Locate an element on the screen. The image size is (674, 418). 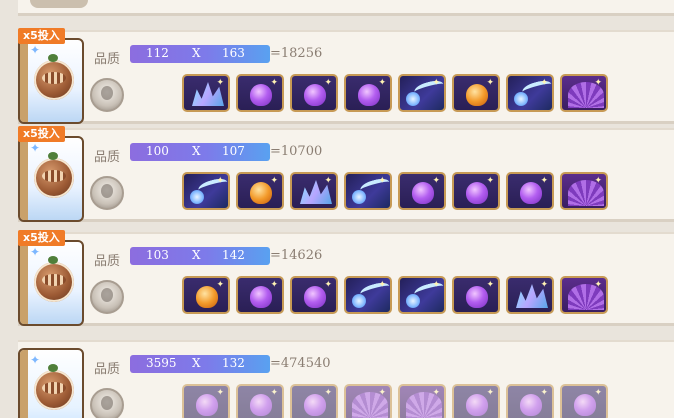
quality-formula-bar: 3595 X 132 is located at coordinates (200, 364).